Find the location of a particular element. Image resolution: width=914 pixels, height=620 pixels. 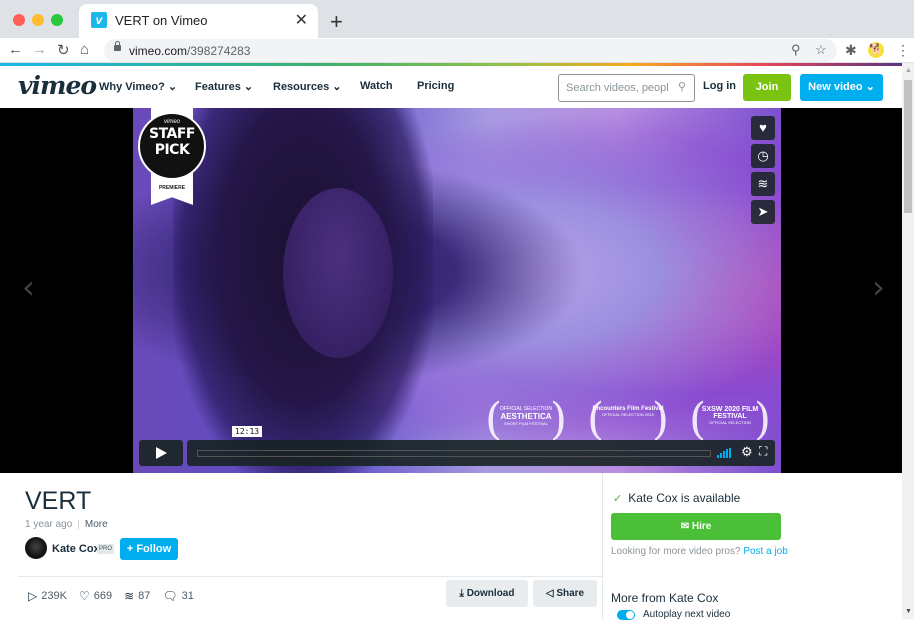

share-button: ◁ Share is located at coordinates (565, 593).